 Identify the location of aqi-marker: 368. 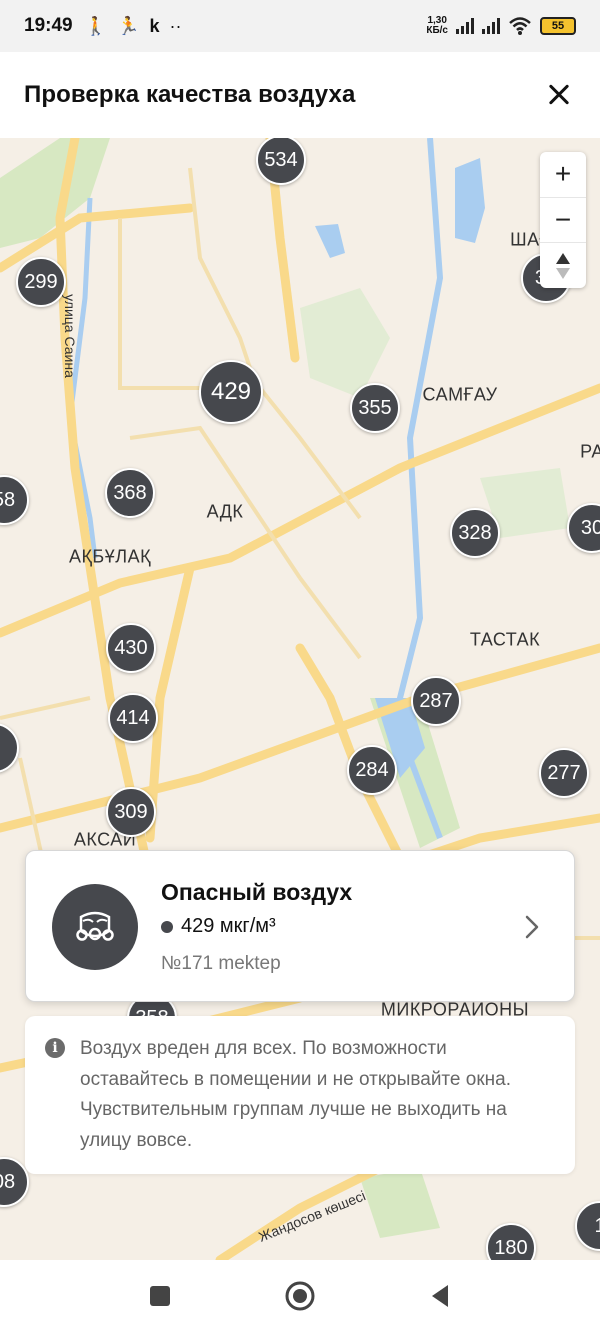
(130, 493).